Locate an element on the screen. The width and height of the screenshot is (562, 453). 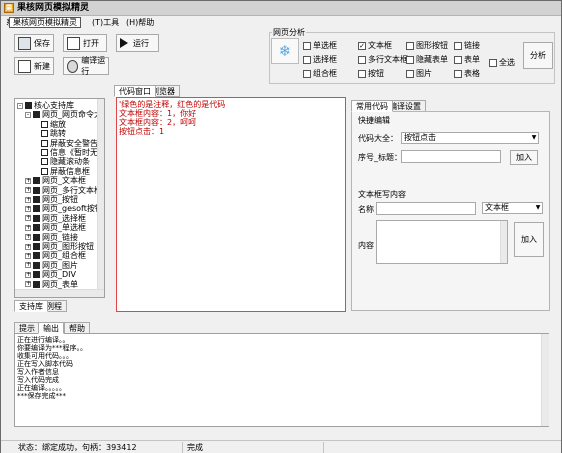
tree-item: + 网页_按钮 is located at coordinates (51, 199).